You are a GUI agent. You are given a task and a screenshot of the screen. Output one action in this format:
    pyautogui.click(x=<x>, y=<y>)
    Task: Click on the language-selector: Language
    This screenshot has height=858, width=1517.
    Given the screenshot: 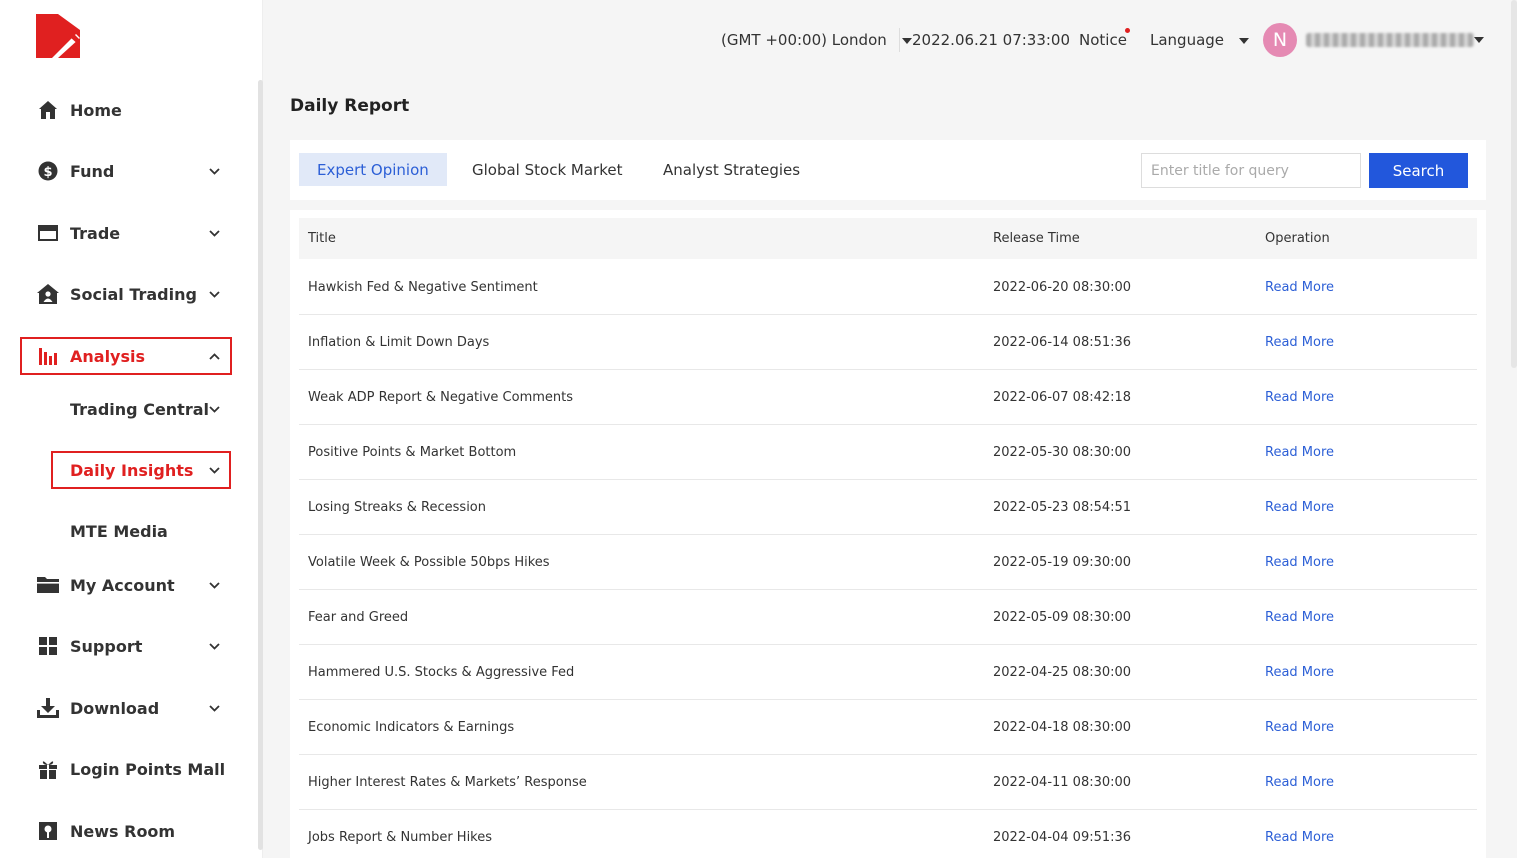 What is the action you would take?
    pyautogui.click(x=1199, y=40)
    